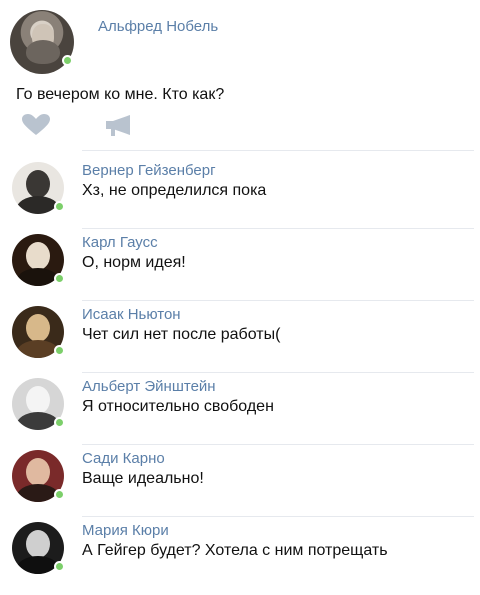 The width and height of the screenshot is (480, 595). What do you see at coordinates (240, 264) in the screenshot?
I see `comment-item: Карл Гаусс О, норм идея!` at bounding box center [240, 264].